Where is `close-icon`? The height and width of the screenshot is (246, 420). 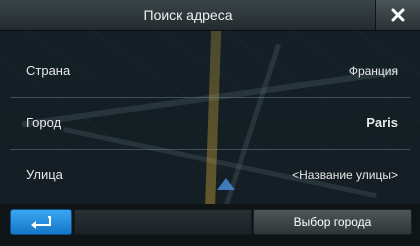
close-icon is located at coordinates (398, 15).